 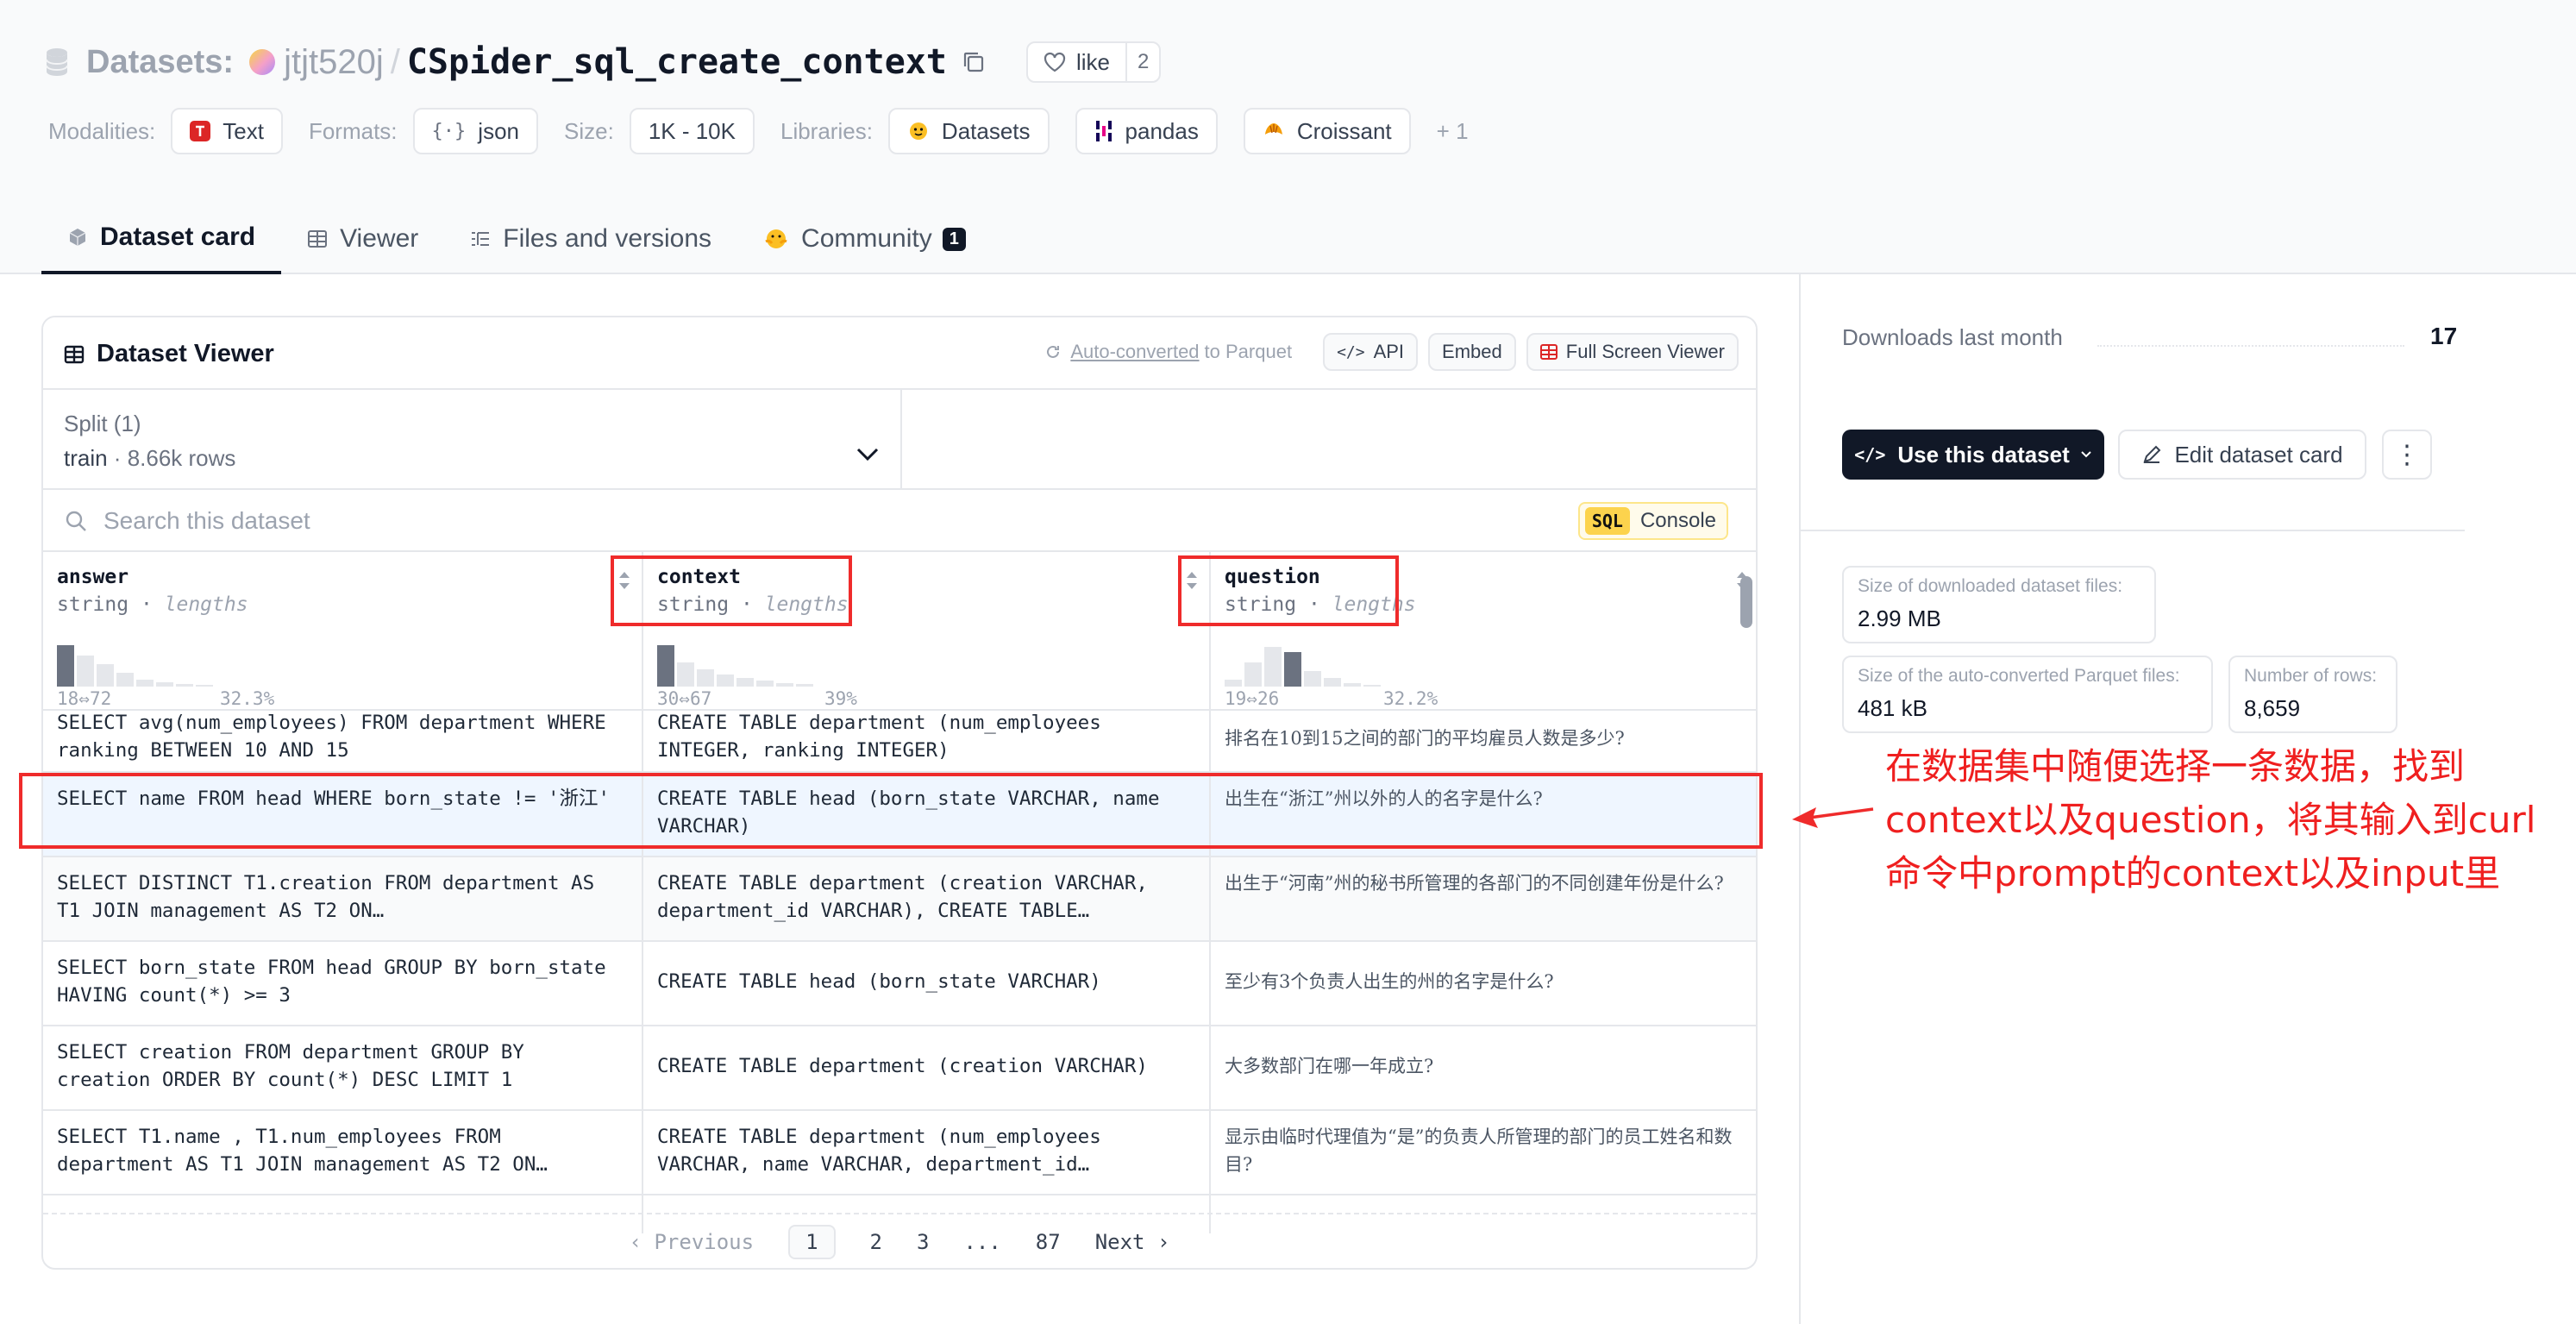 I want to click on cell-question: 排名在10到15之间的部门的平均雇员人数是多少?, so click(x=1425, y=738).